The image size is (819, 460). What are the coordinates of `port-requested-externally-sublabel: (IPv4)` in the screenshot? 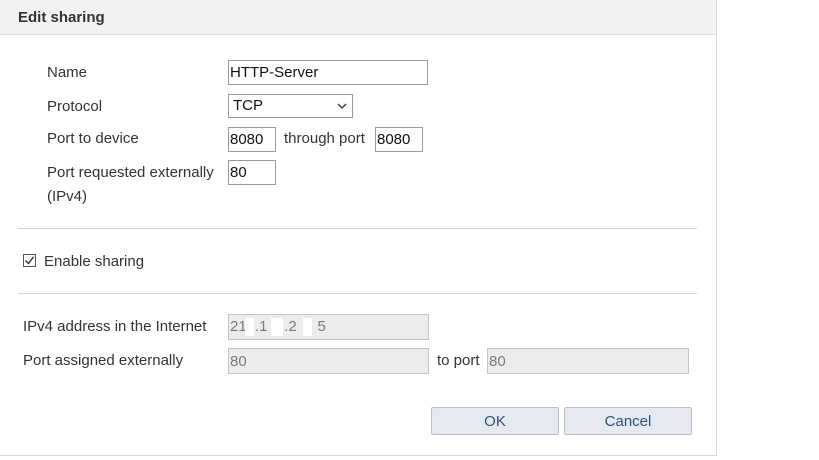 It's located at (67, 196).